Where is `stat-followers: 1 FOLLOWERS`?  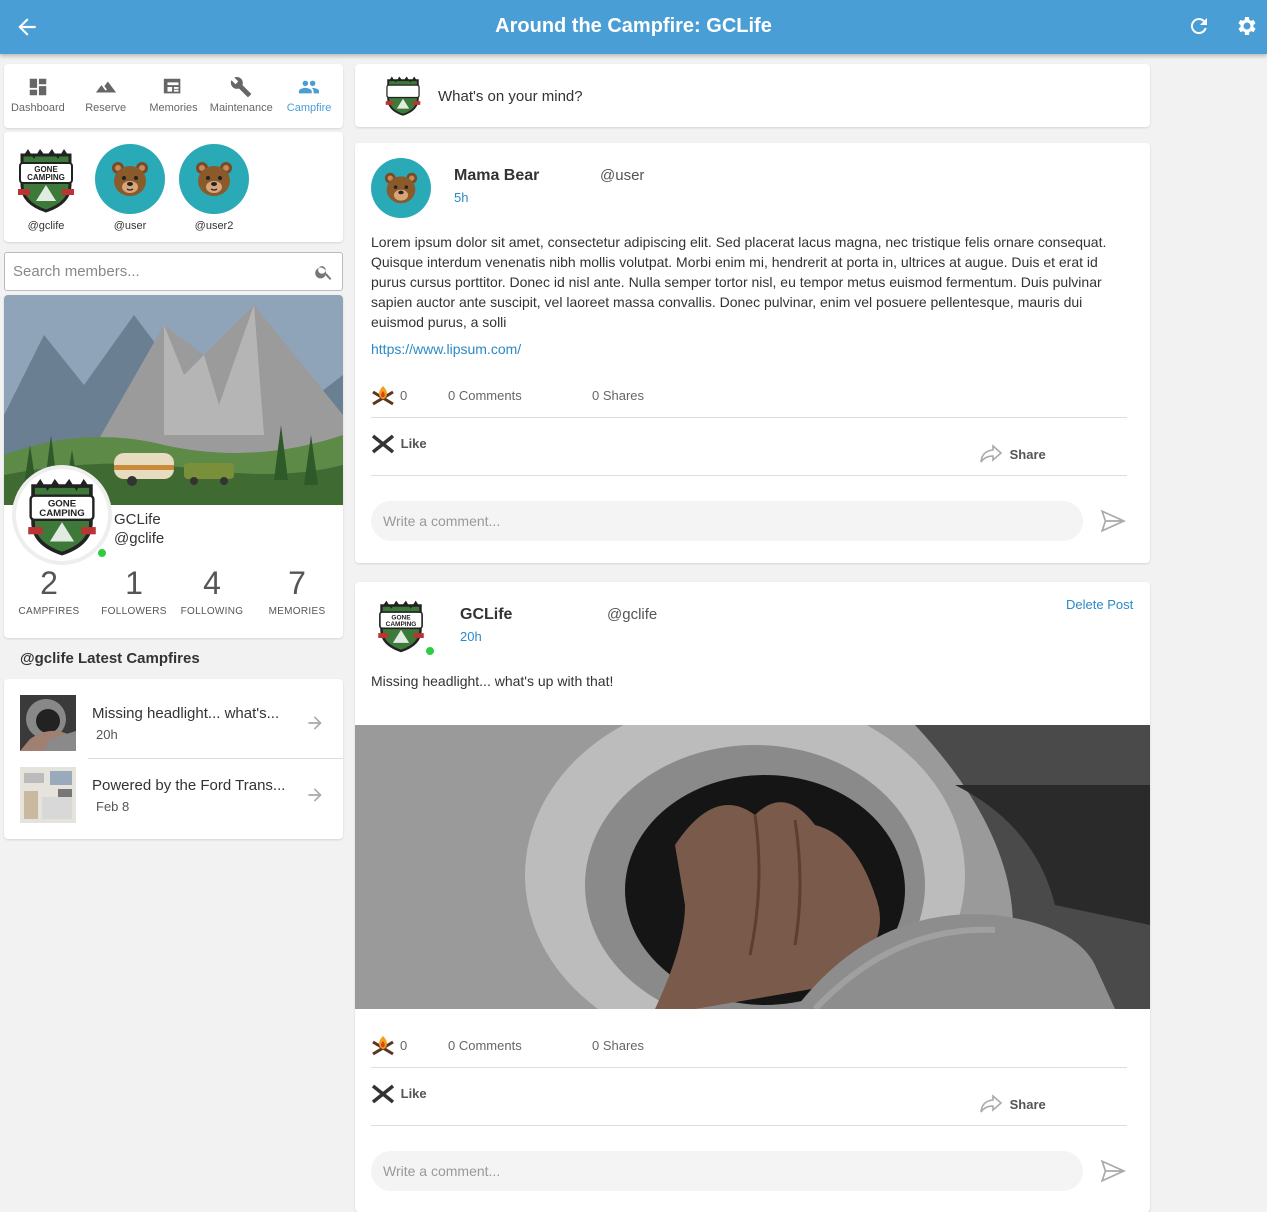
stat-followers: 1 FOLLOWERS is located at coordinates (134, 591).